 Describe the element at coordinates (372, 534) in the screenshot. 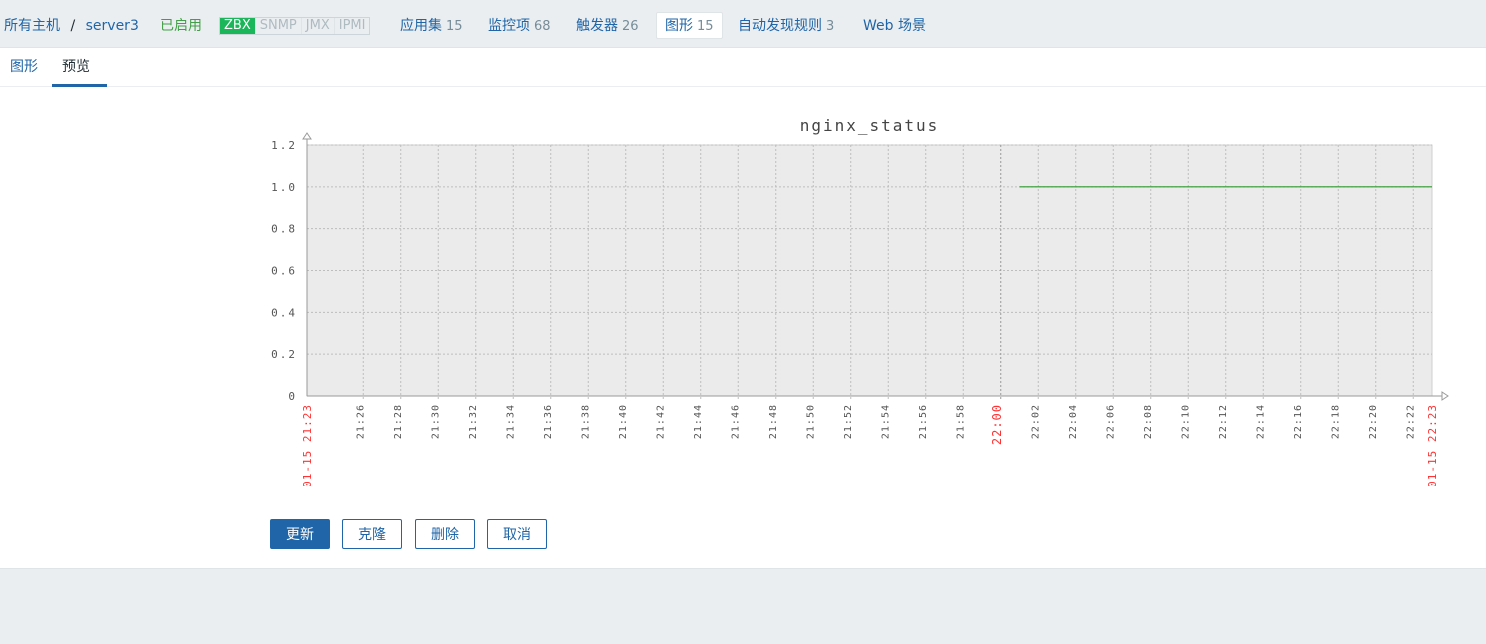

I see `clone-button: 克隆` at that location.